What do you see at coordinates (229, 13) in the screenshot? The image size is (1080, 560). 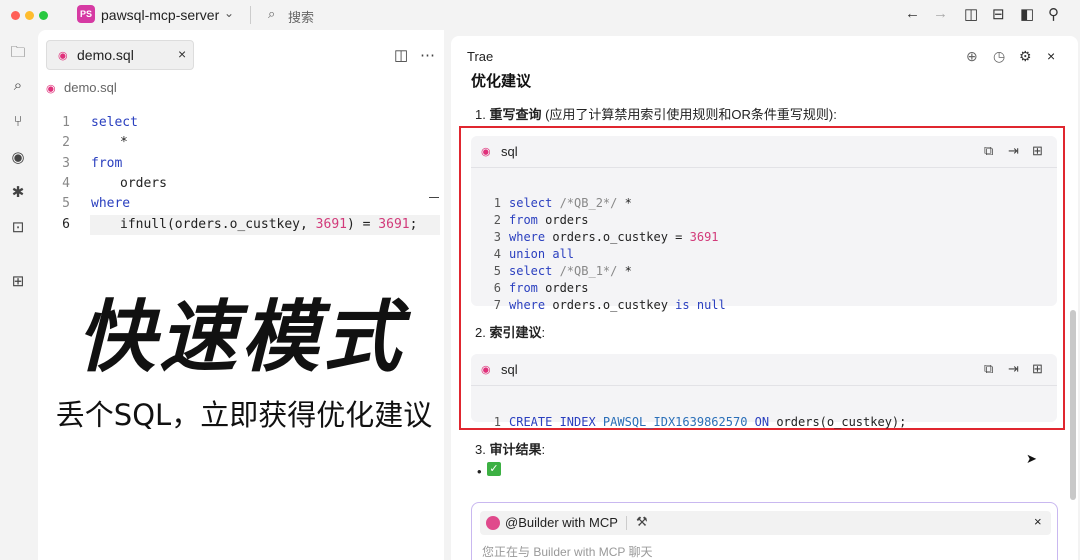 I see `chevron-down-icon: ⌄` at bounding box center [229, 13].